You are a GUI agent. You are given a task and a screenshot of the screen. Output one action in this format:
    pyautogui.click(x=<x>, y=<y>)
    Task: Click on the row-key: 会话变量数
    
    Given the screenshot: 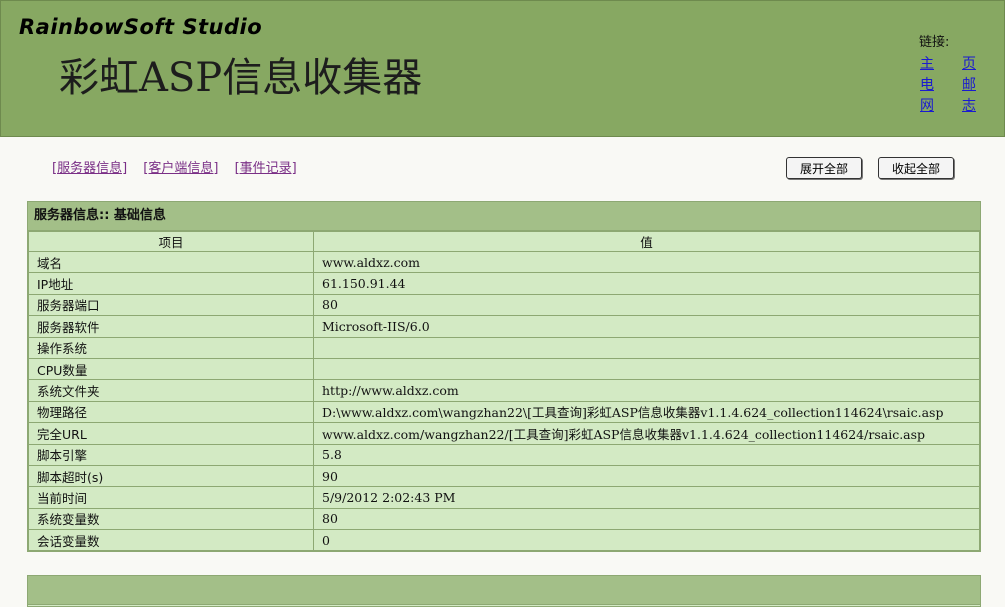 What is the action you would take?
    pyautogui.click(x=171, y=540)
    